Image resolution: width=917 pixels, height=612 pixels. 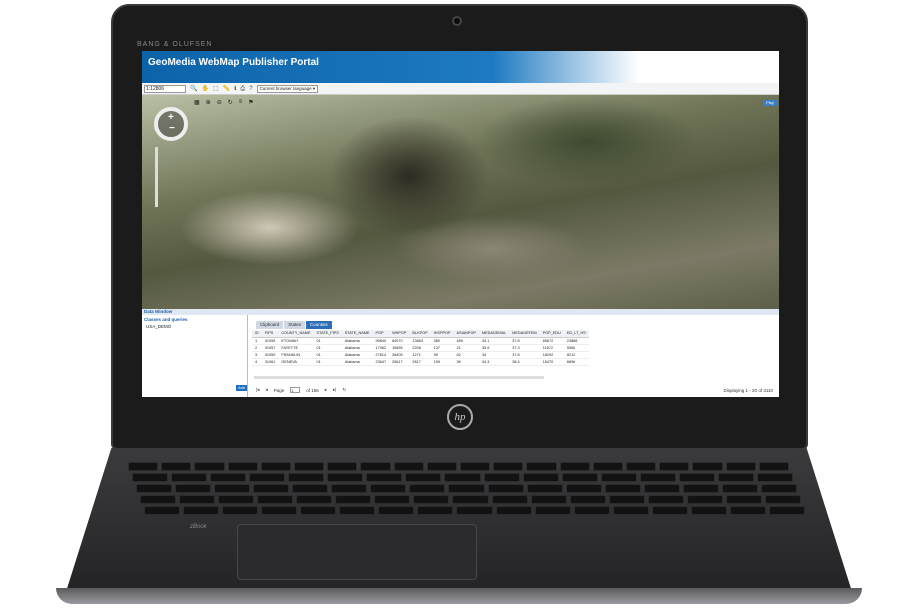 What do you see at coordinates (230, 102) in the screenshot?
I see `rotate-icon: ↻` at bounding box center [230, 102].